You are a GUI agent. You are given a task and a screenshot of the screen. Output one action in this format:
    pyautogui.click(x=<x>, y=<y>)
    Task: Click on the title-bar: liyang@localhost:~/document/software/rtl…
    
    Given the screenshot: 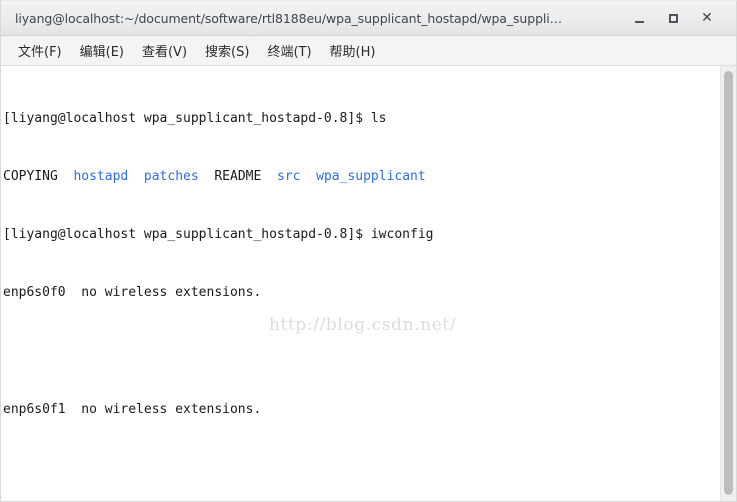 What is the action you would take?
    pyautogui.click(x=368, y=18)
    